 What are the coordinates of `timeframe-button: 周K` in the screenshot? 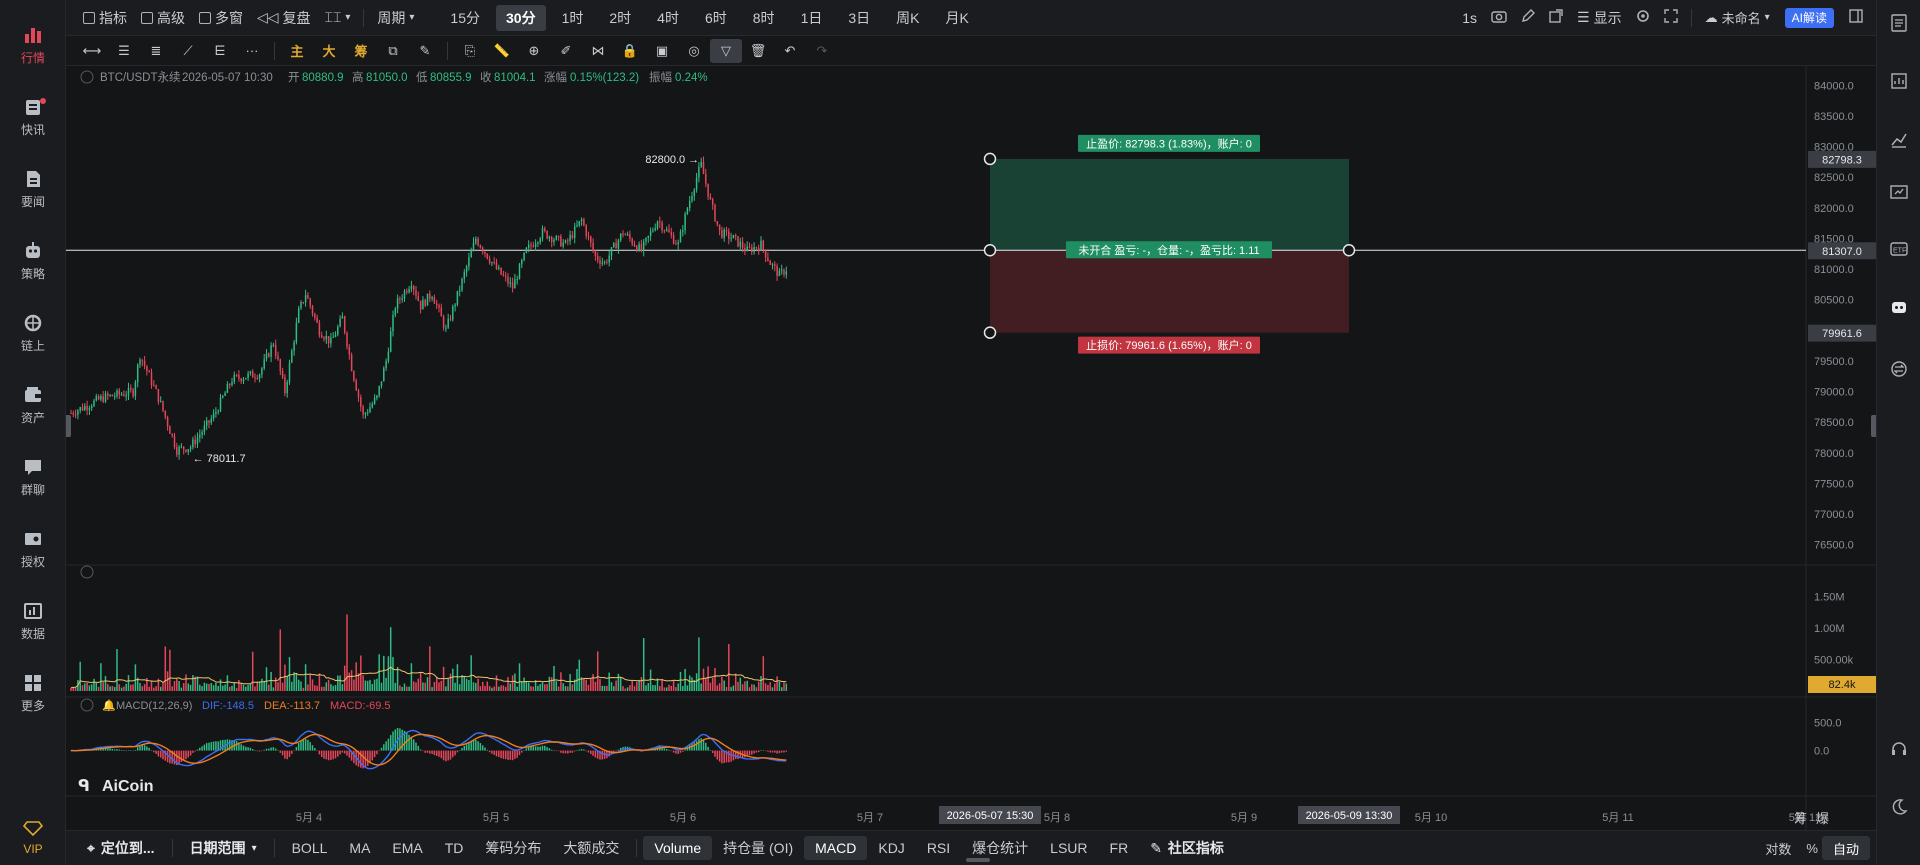 It's located at (907, 18).